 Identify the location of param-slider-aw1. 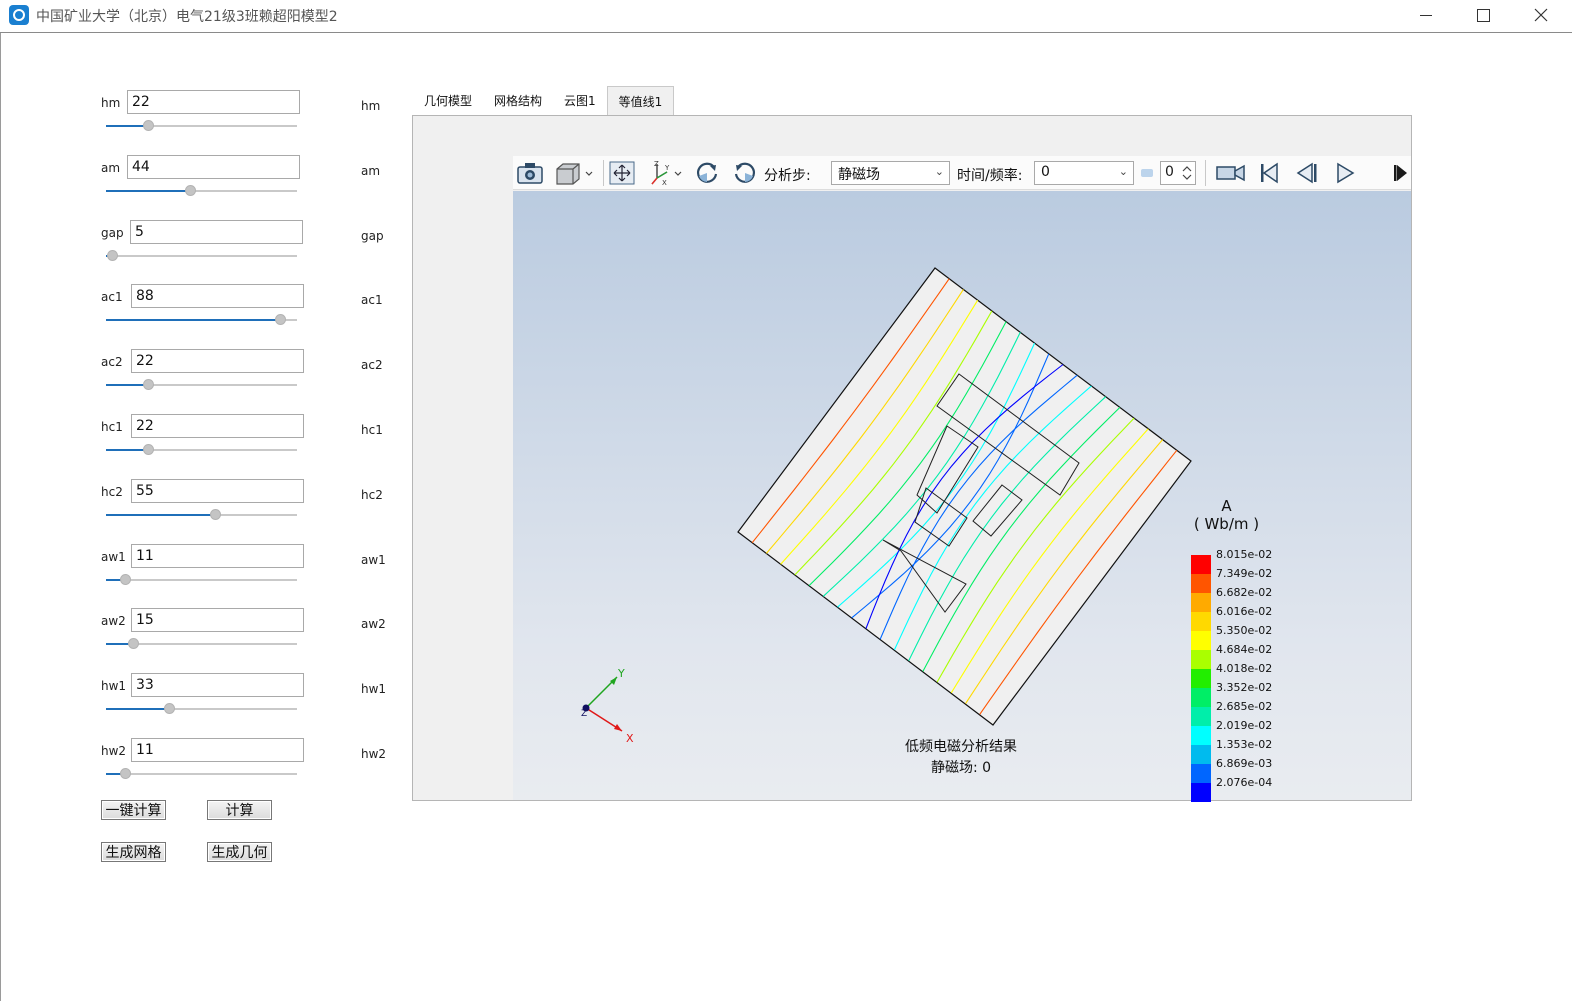
(201, 579).